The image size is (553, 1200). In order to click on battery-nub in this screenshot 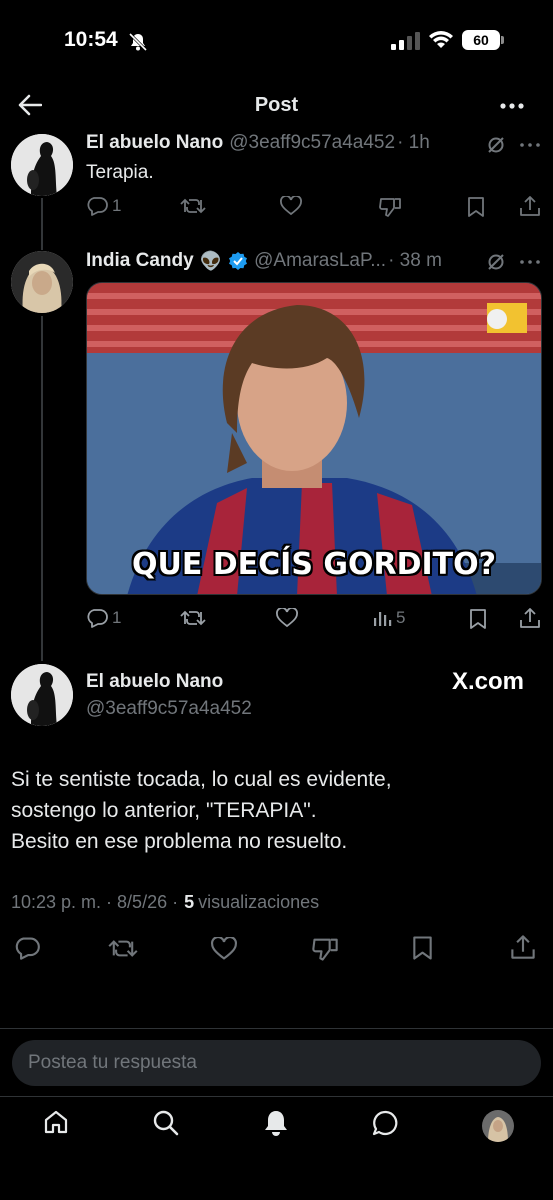, I will do `click(502, 40)`.